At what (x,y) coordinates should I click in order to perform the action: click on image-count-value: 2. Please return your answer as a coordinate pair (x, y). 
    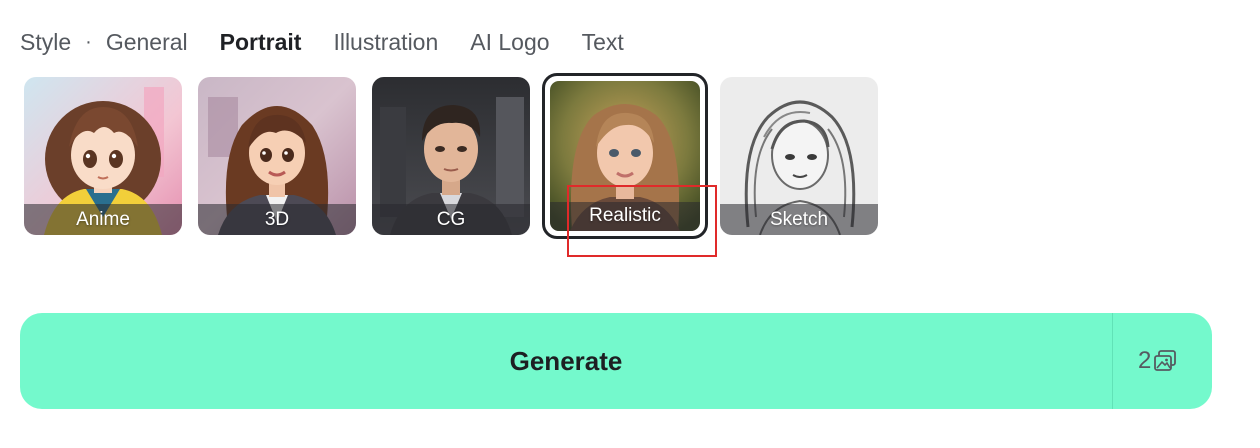
    Looking at the image, I should click on (1145, 360).